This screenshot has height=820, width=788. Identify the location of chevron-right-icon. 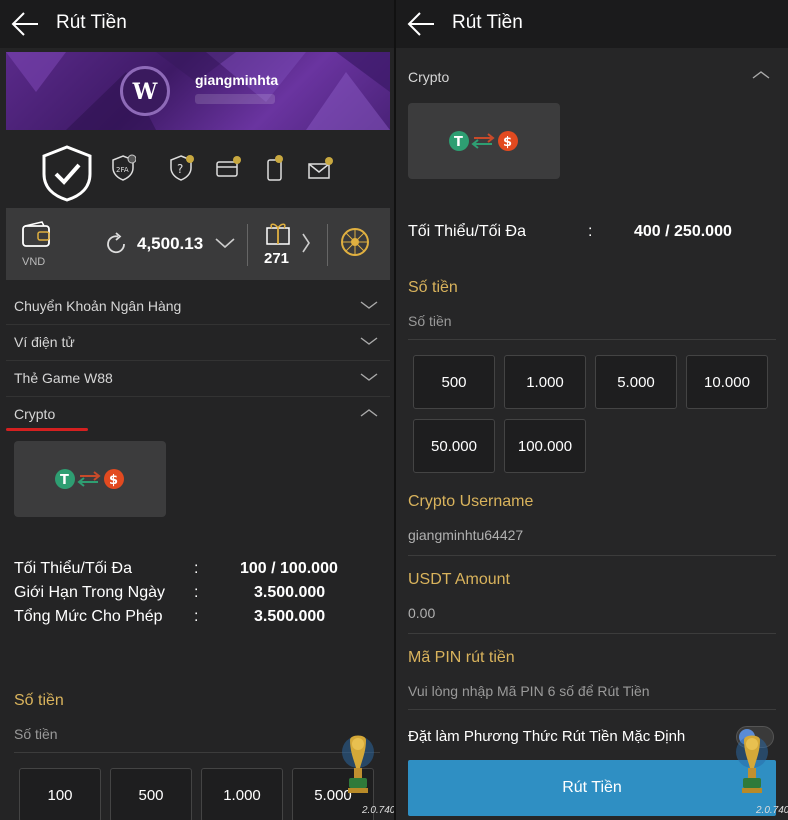
(306, 243).